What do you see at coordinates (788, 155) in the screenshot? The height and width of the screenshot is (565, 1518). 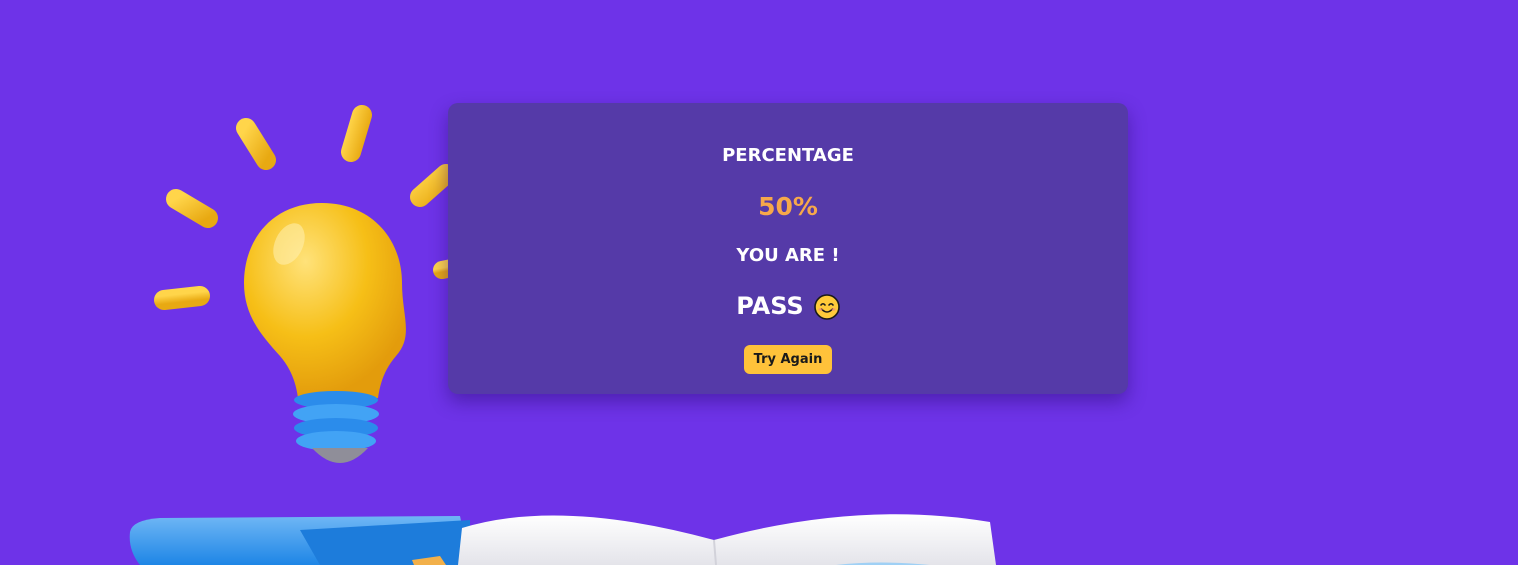 I see `result-heading: PERCENTAGE` at bounding box center [788, 155].